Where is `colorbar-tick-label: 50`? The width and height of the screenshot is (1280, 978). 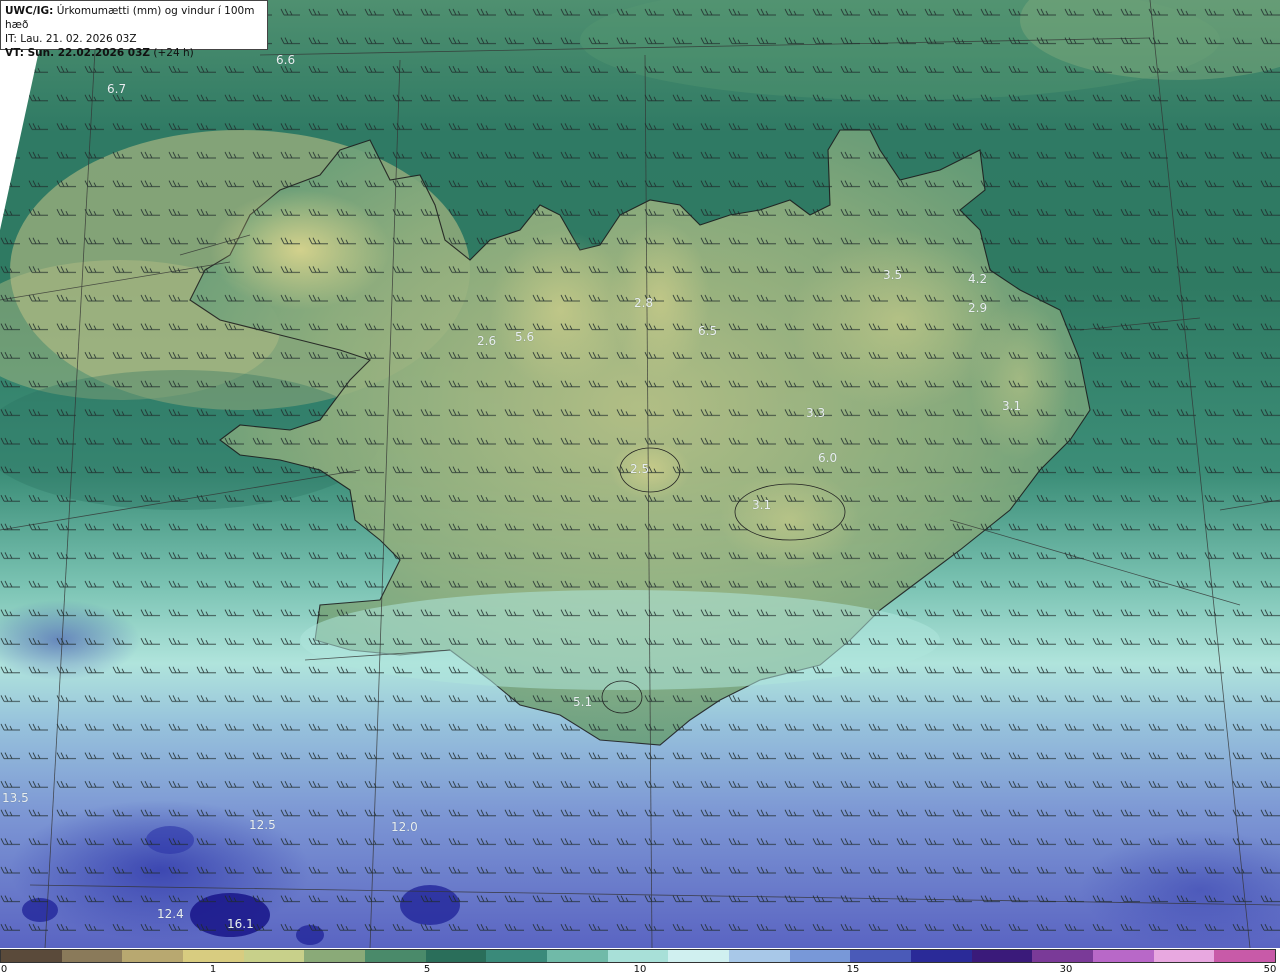 colorbar-tick-label: 50 is located at coordinates (1270, 969).